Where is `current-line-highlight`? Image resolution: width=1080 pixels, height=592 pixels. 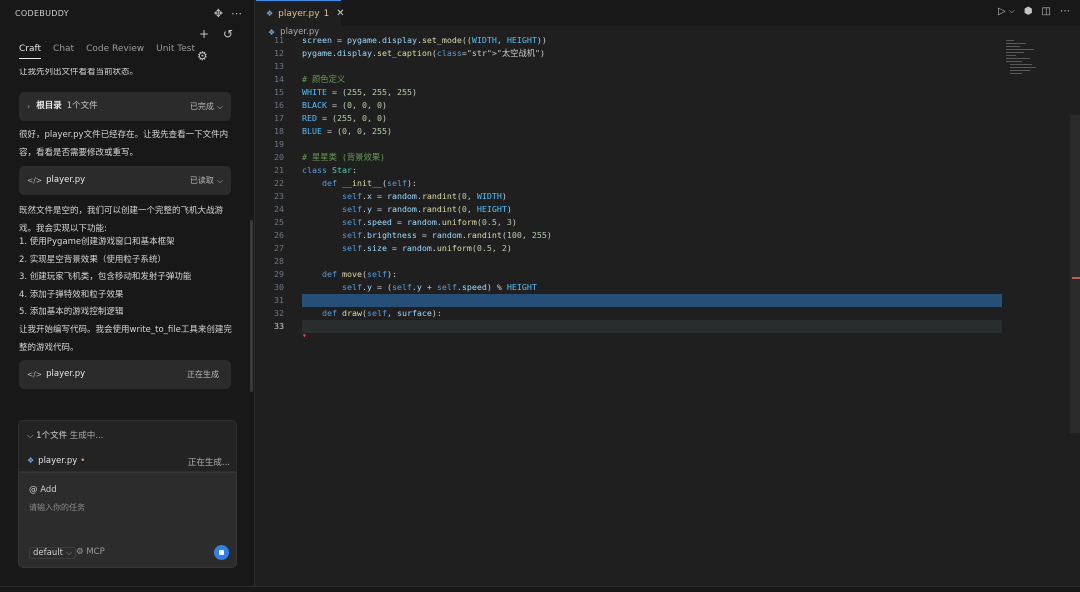
current-line-highlight is located at coordinates (652, 326).